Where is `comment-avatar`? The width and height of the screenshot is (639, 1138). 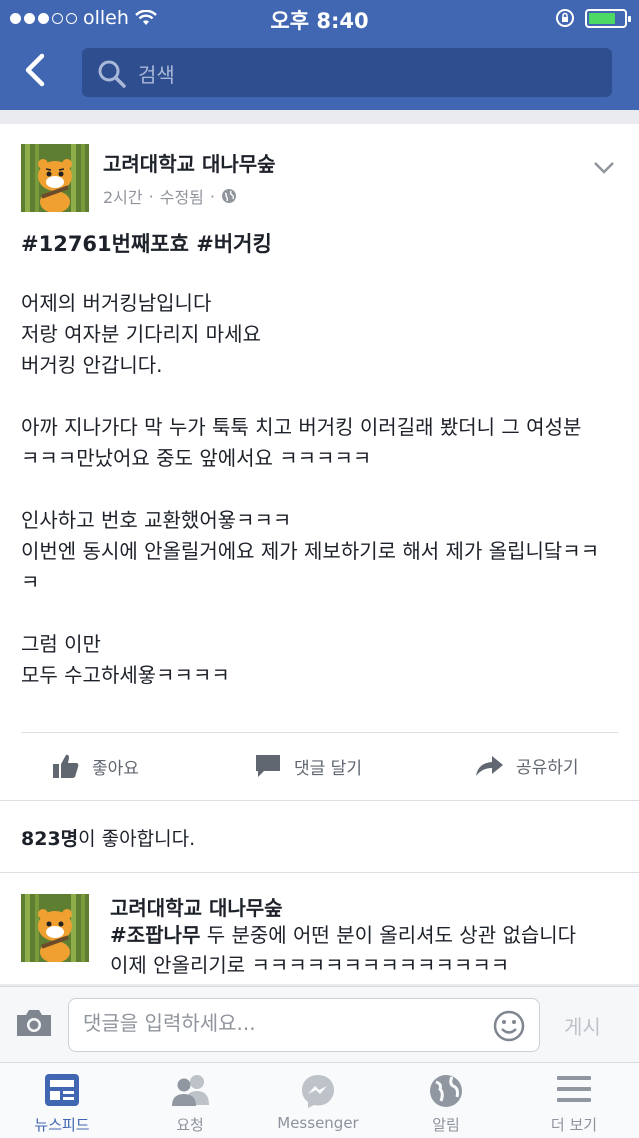
comment-avatar is located at coordinates (55, 928).